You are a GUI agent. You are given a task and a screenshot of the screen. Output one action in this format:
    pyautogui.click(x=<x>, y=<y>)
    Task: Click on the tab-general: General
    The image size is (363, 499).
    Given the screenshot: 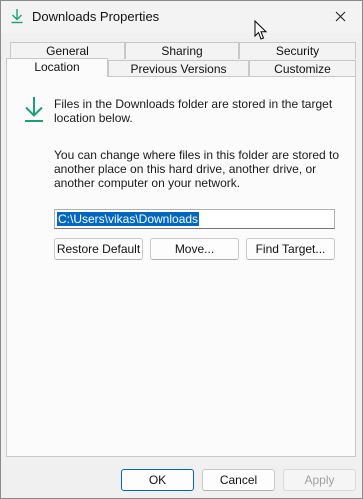 What is the action you would take?
    pyautogui.click(x=67, y=50)
    